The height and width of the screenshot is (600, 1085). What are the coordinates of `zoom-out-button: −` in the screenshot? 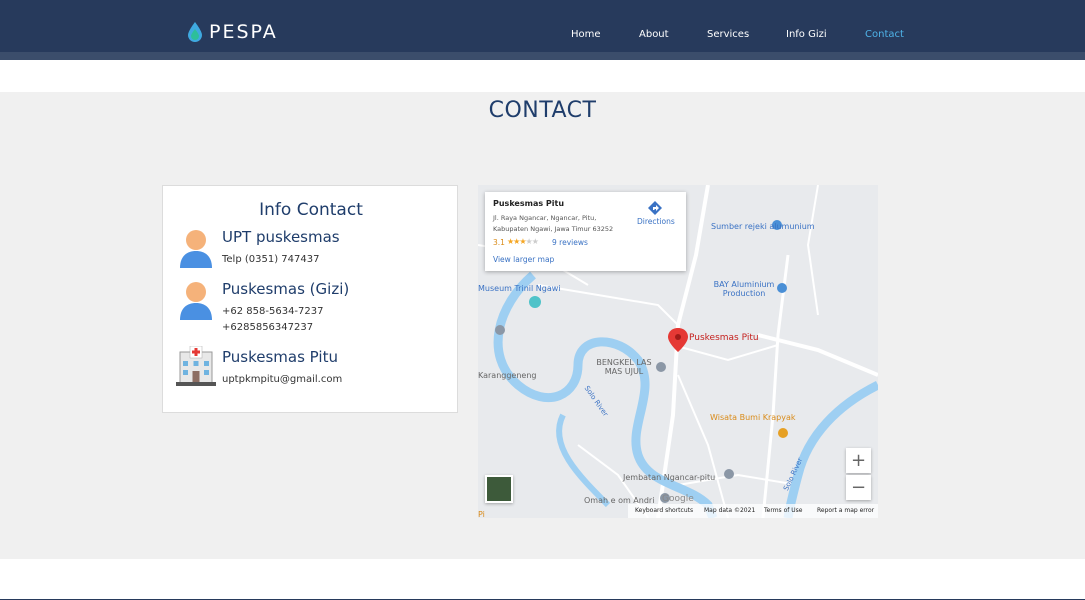 It's located at (858, 487).